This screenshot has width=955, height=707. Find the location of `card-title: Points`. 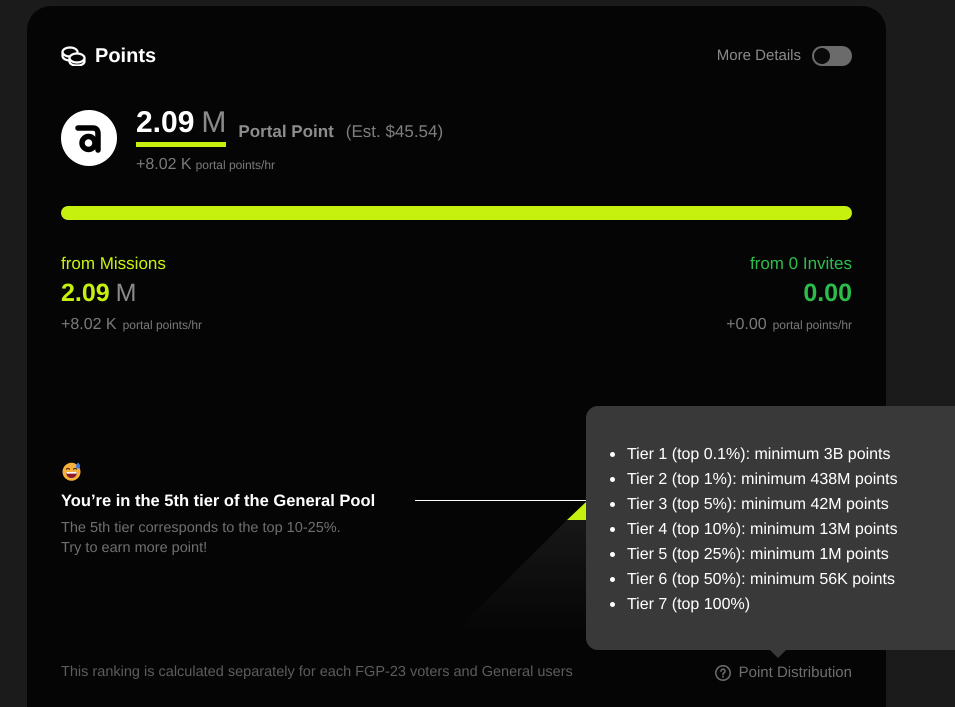

card-title: Points is located at coordinates (125, 56).